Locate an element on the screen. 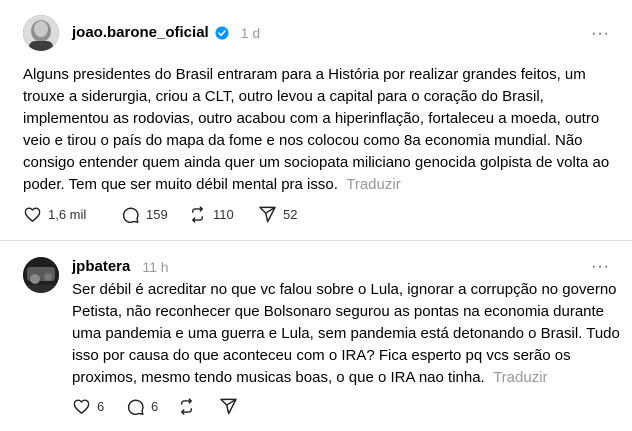 This screenshot has height=431, width=632. post-header: joao.barone_oficial 1 d is located at coordinates (166, 32).